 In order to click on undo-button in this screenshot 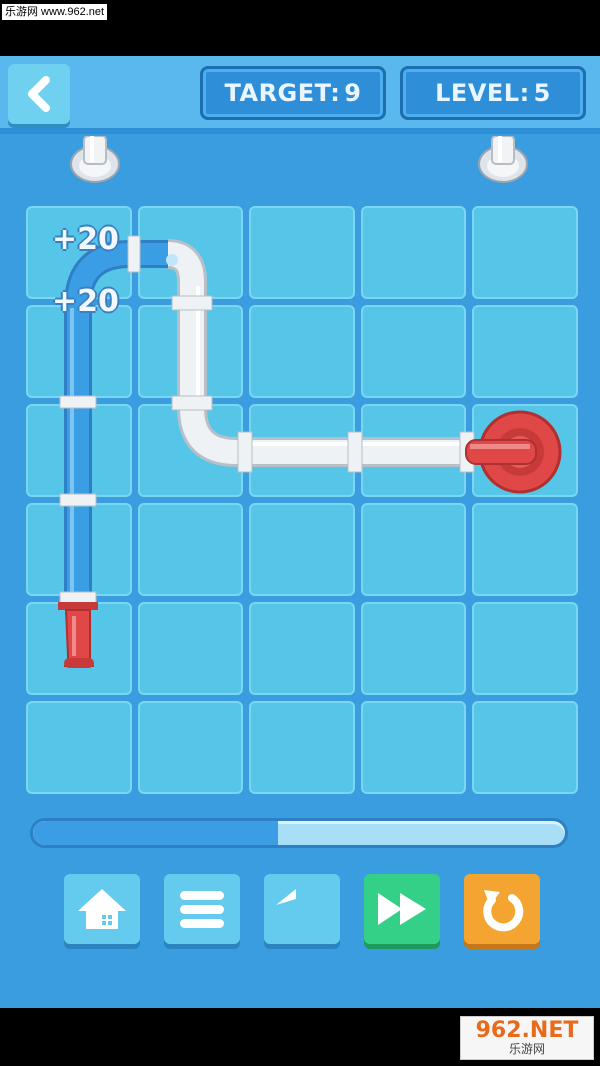, I will do `click(302, 909)`.